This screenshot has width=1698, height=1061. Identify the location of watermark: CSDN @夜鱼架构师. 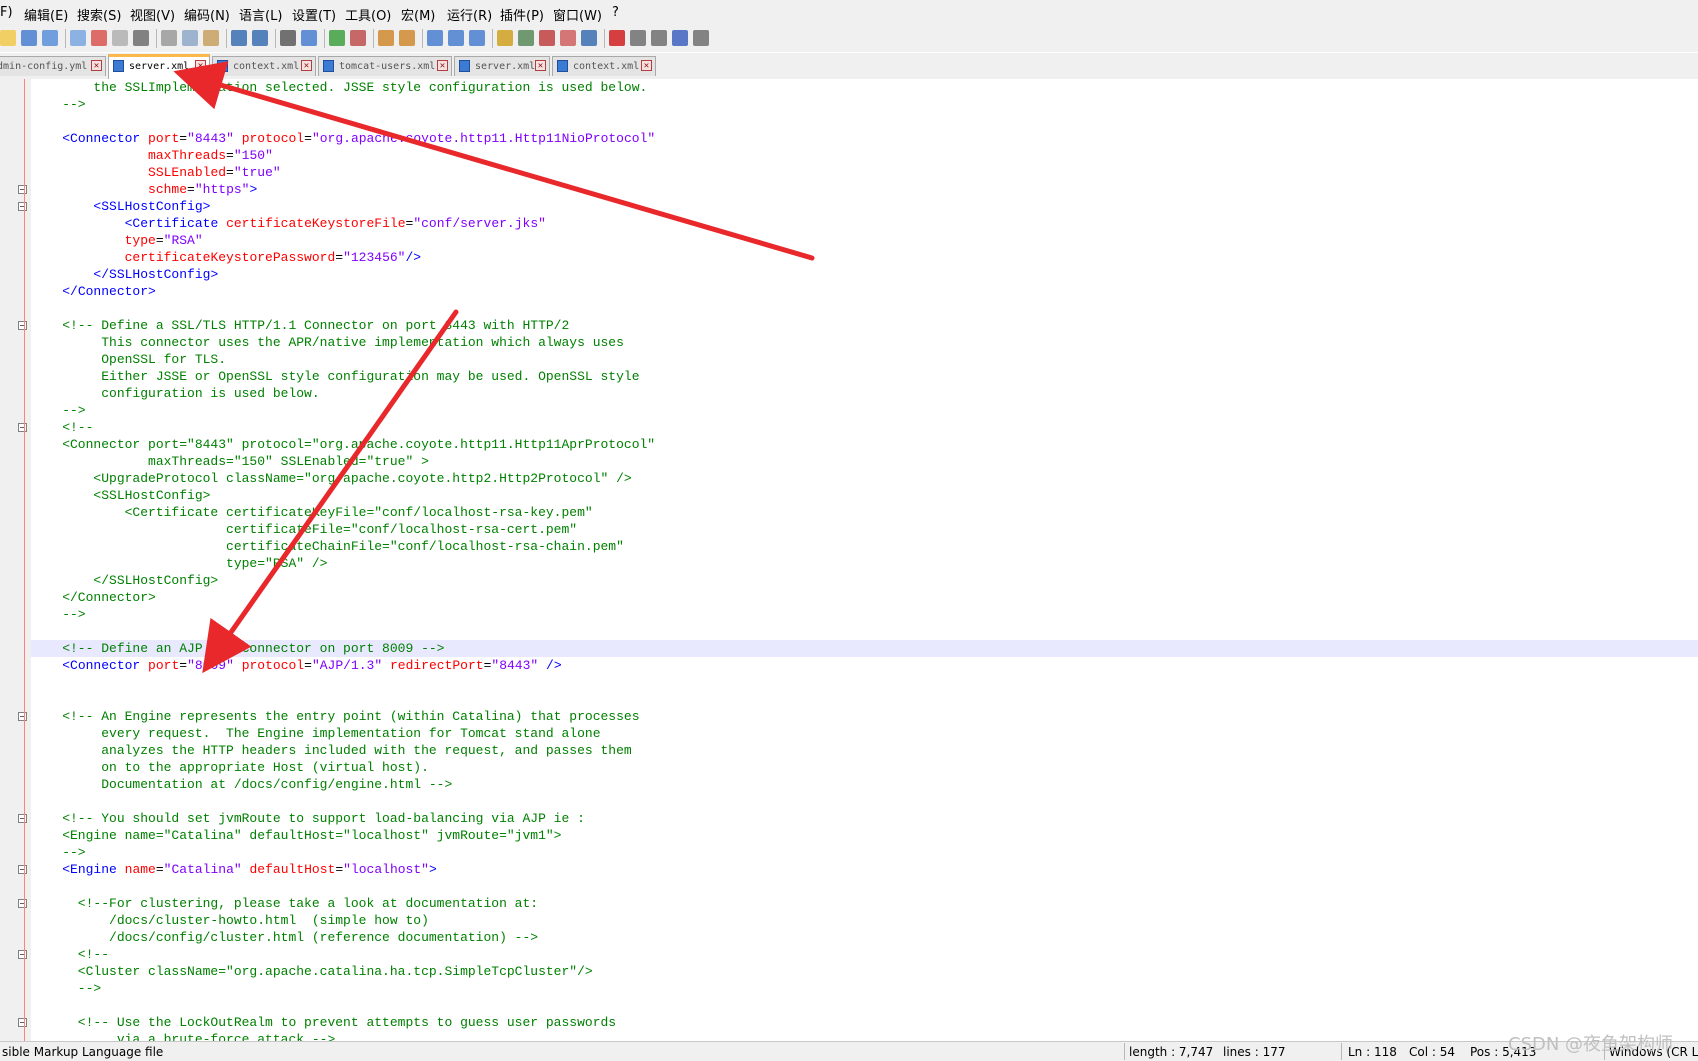
(1591, 1044).